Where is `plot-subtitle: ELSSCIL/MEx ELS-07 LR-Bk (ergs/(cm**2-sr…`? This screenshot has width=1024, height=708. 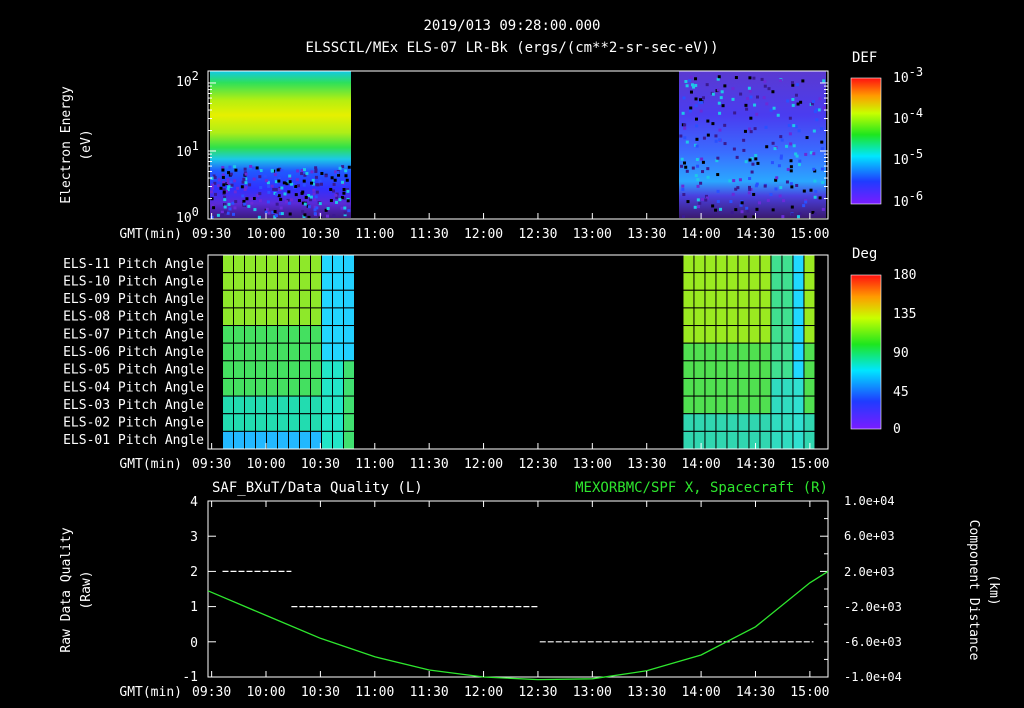 plot-subtitle: ELSSCIL/MEx ELS-07 LR-Bk (ergs/(cm**2-sr… is located at coordinates (511, 48).